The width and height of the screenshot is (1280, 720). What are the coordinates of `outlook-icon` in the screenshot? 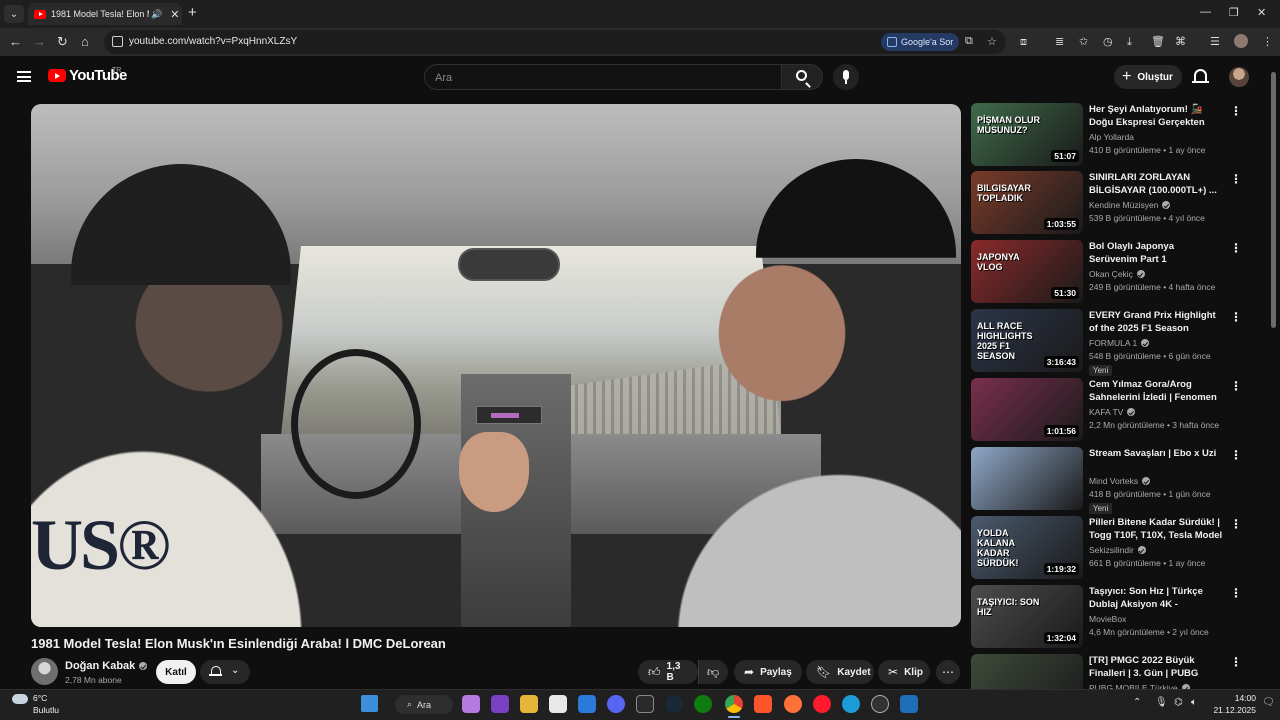 It's located at (587, 704).